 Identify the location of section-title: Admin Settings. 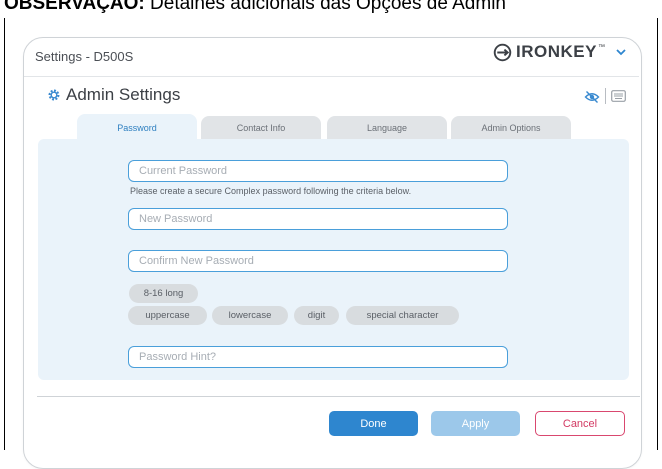
(123, 94).